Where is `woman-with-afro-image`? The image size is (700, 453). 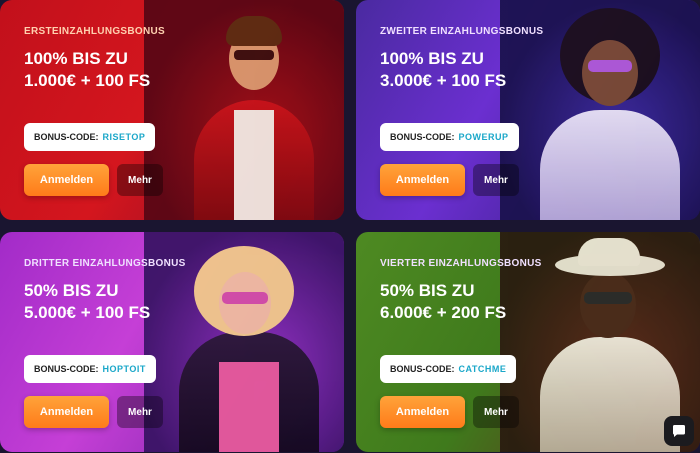
woman-with-afro-image is located at coordinates (610, 110).